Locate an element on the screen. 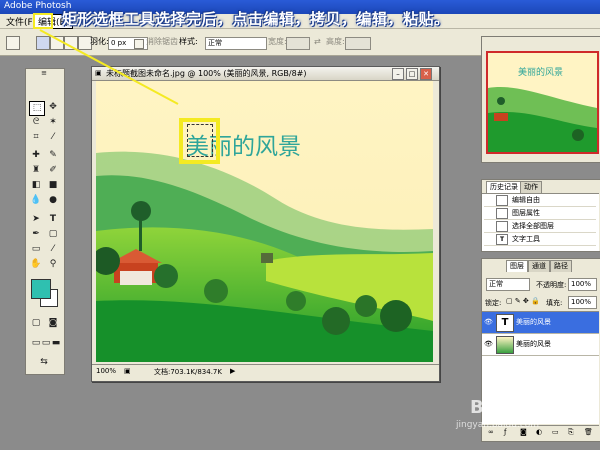 This screenshot has width=600, height=450. history-brush-icon: ✐ is located at coordinates (53, 170).